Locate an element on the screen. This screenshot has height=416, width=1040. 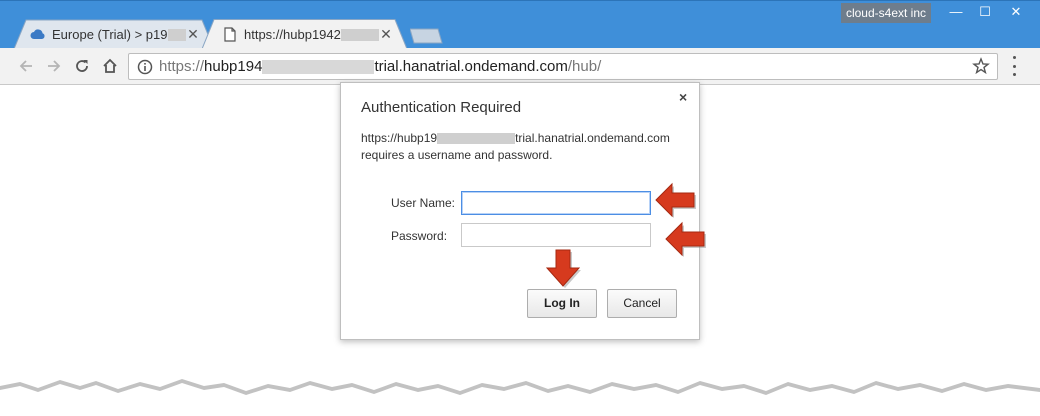
reload-button is located at coordinates (82, 66).